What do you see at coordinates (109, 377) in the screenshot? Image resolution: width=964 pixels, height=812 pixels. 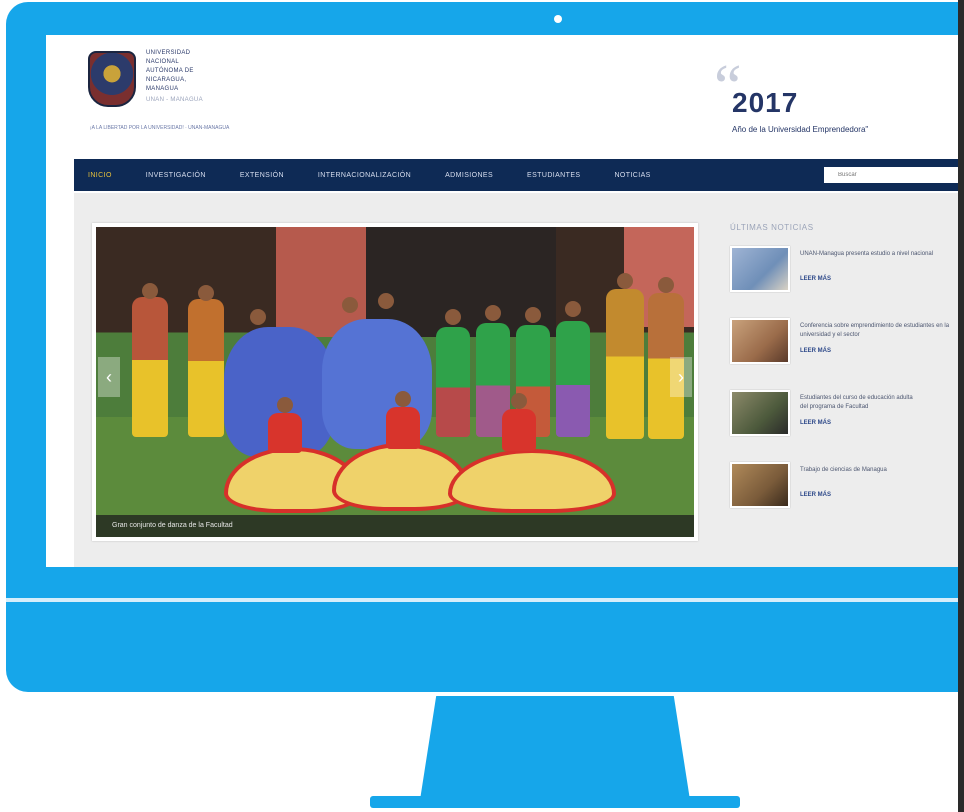 I see `slider-prev-button: ‹` at bounding box center [109, 377].